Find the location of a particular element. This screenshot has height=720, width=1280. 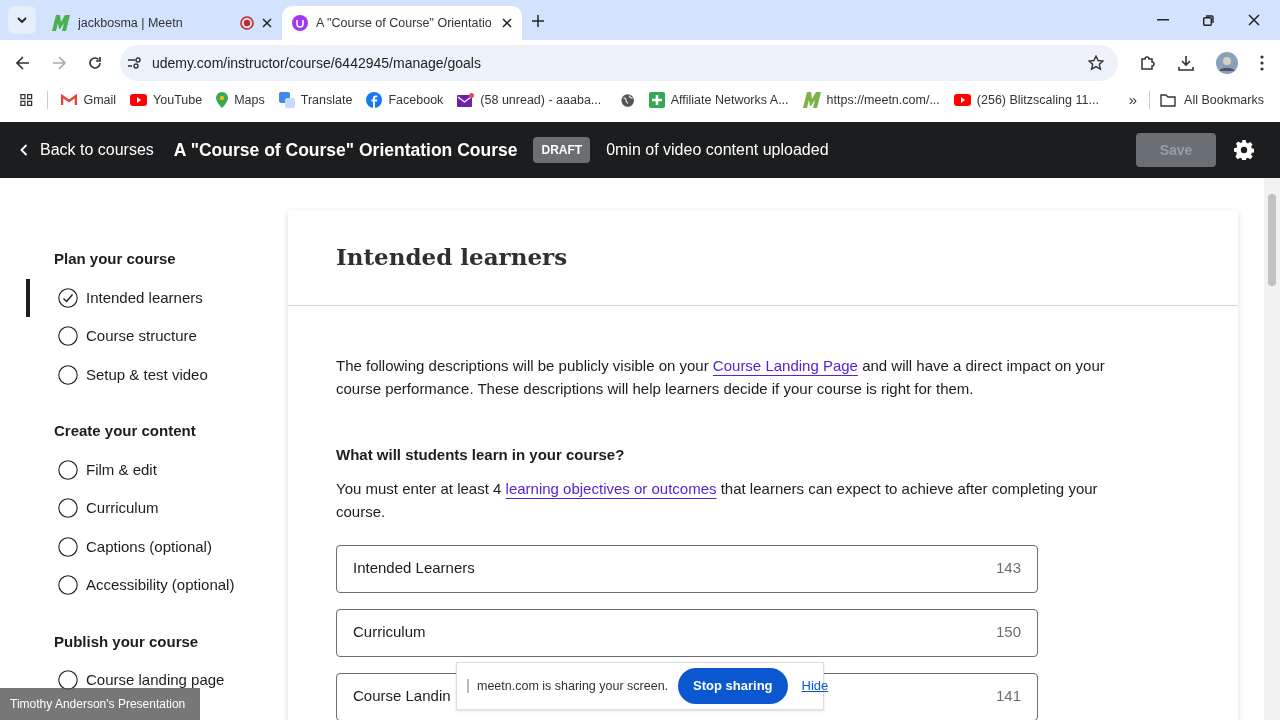

address-bar: udemy.com/instructor/course/6442945/manage/goals is located at coordinates (619, 63).